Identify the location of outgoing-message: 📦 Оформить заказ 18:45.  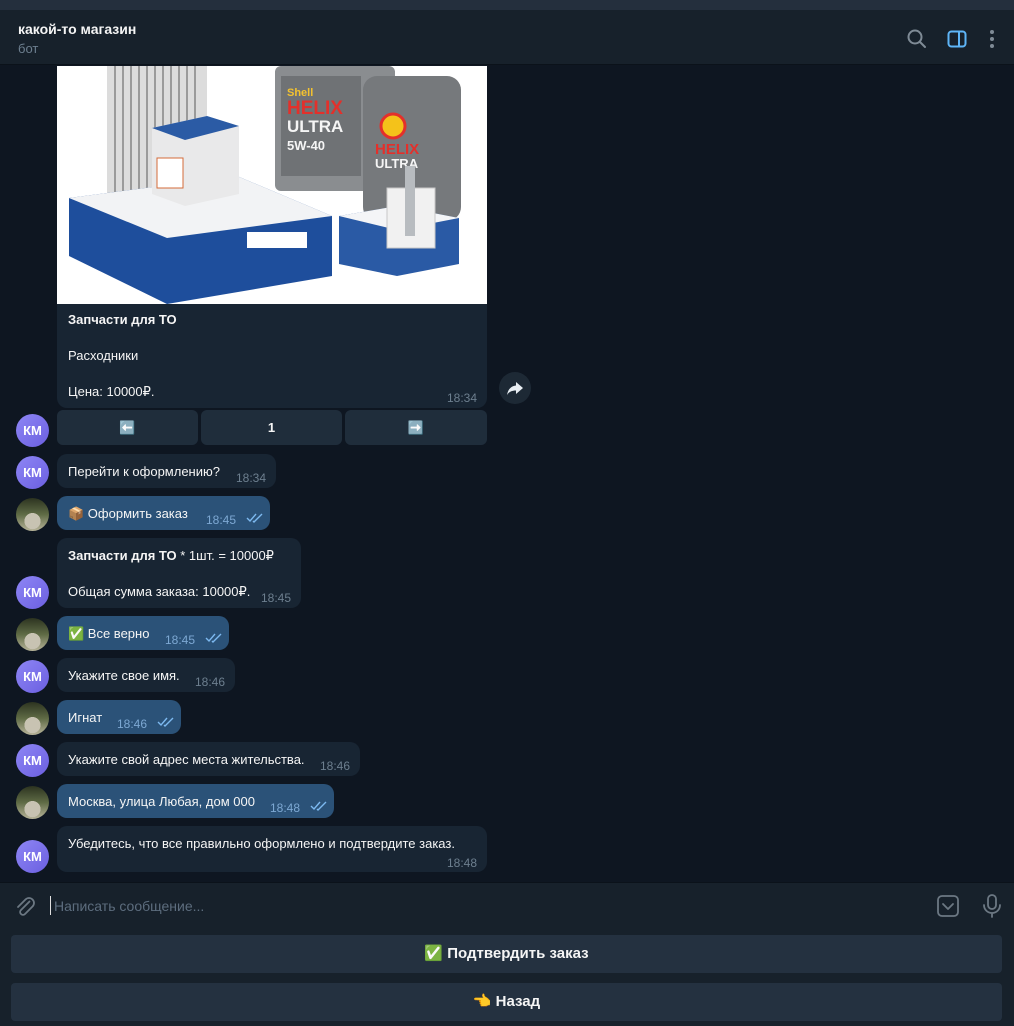
(163, 513).